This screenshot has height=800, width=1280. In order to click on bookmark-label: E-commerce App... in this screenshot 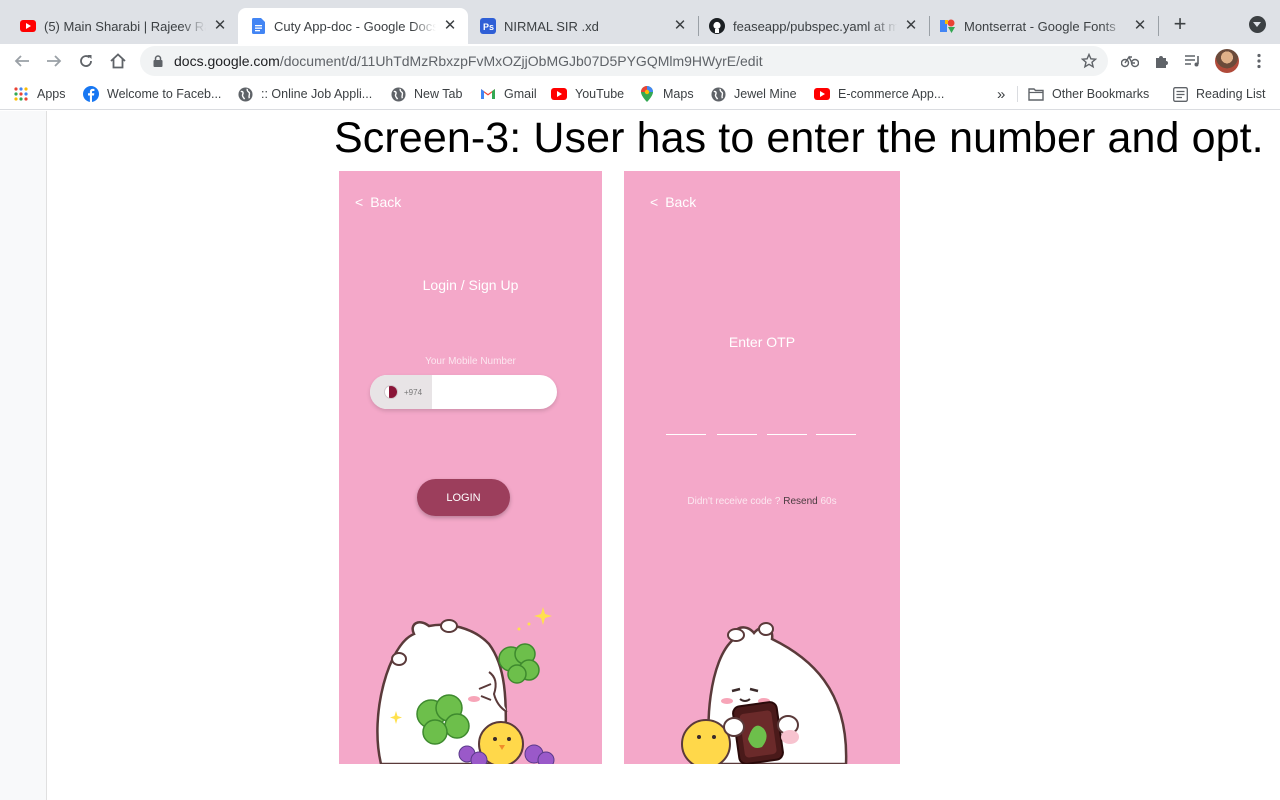, I will do `click(891, 94)`.